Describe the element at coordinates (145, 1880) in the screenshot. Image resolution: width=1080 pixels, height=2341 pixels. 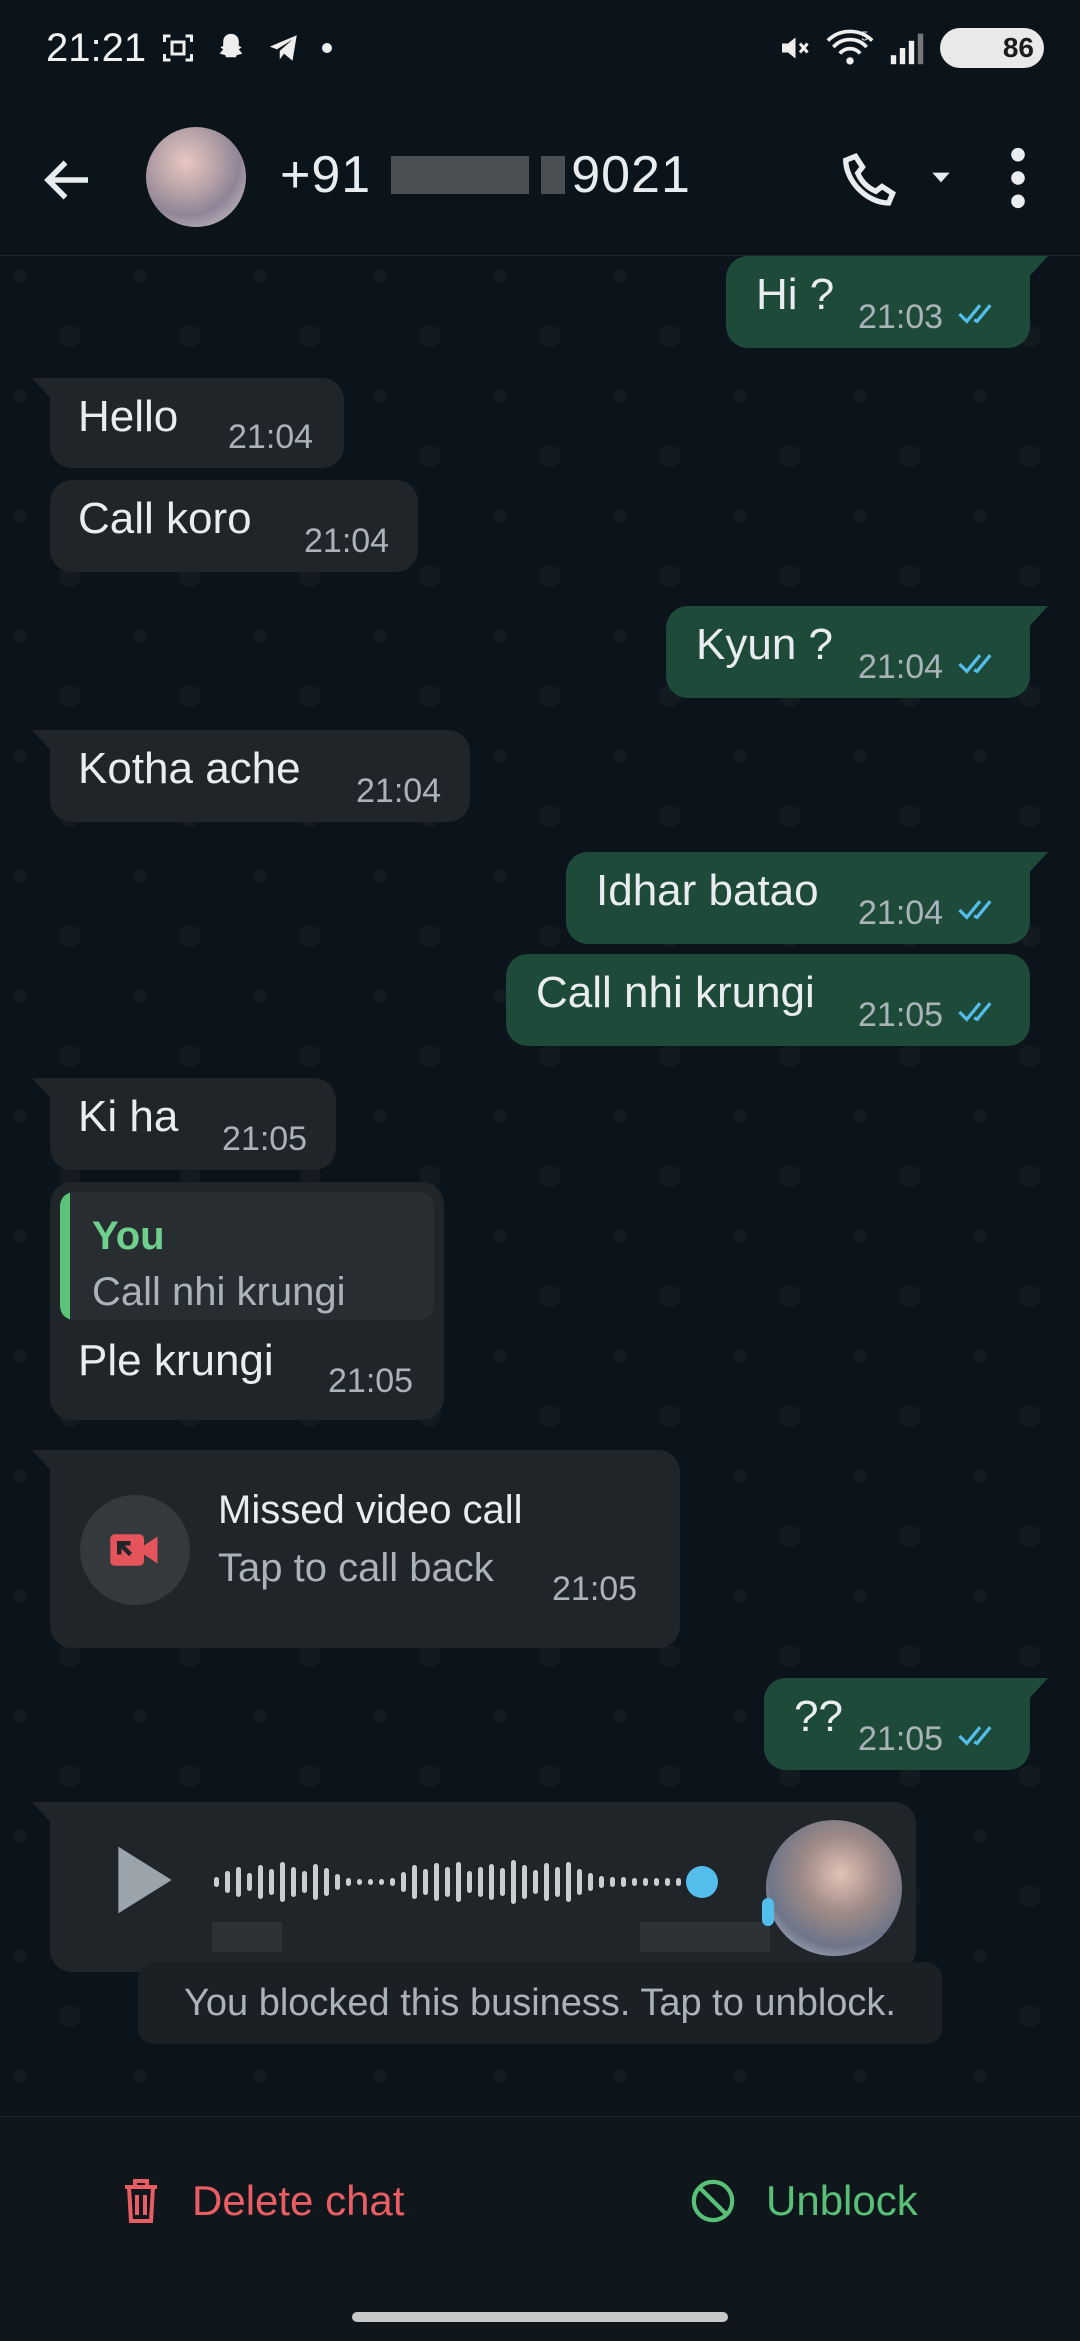
I see `play-icon` at that location.